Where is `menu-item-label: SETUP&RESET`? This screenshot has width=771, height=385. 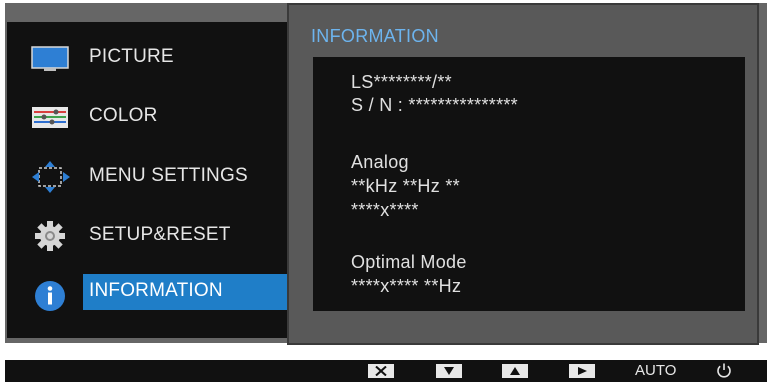 menu-item-label: SETUP&RESET is located at coordinates (160, 234).